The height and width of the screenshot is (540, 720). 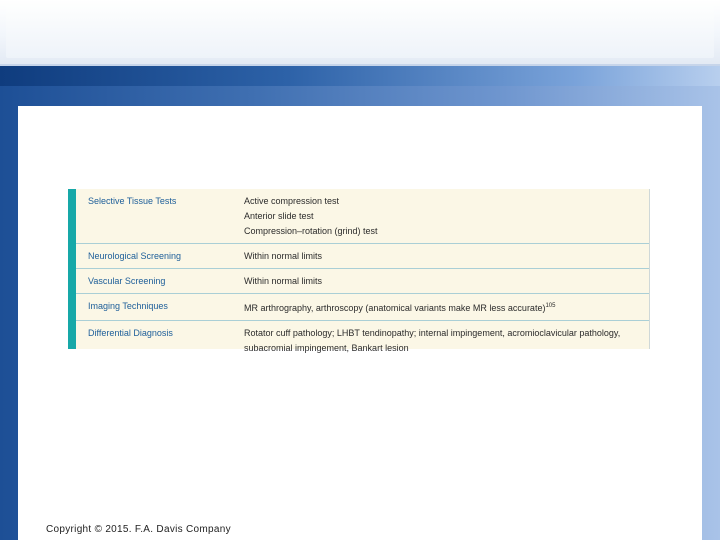 What do you see at coordinates (326, 348) in the screenshot?
I see `value-line: subacromial impingement, Bankart lesion` at bounding box center [326, 348].